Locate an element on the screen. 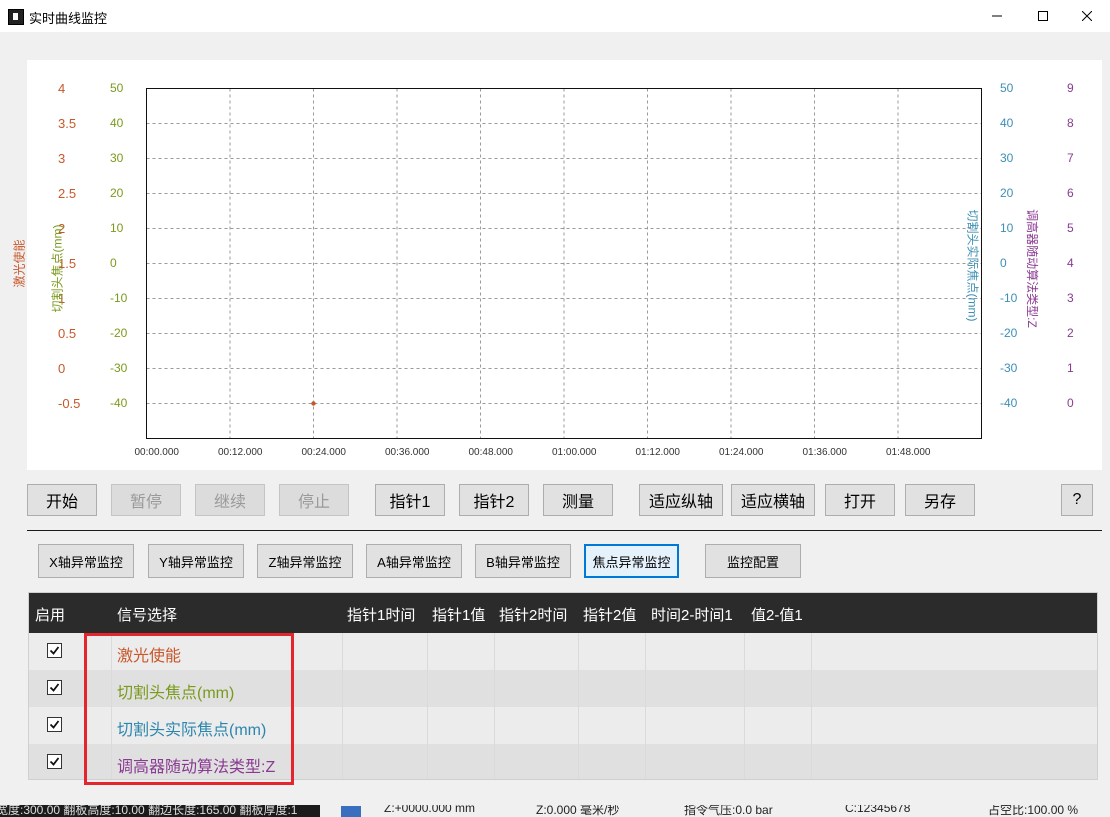  axis-title-height-controller: 调高器随动算法类型:Z is located at coordinates (1031, 268).